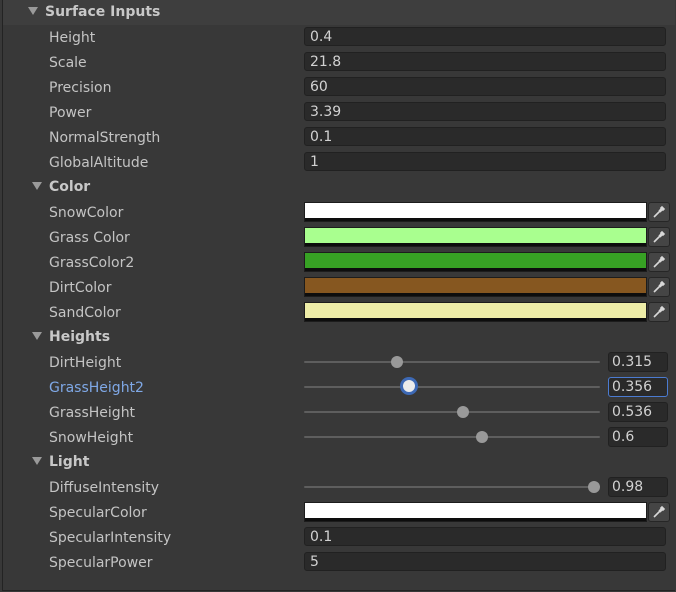 The image size is (676, 592). Describe the element at coordinates (85, 313) in the screenshot. I see `property-label: SandColor` at that location.